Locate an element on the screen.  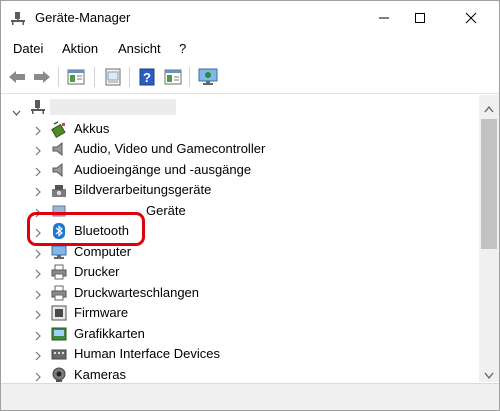
tree-item-label: Druckwarteschlangen is located at coordinates (137, 292).